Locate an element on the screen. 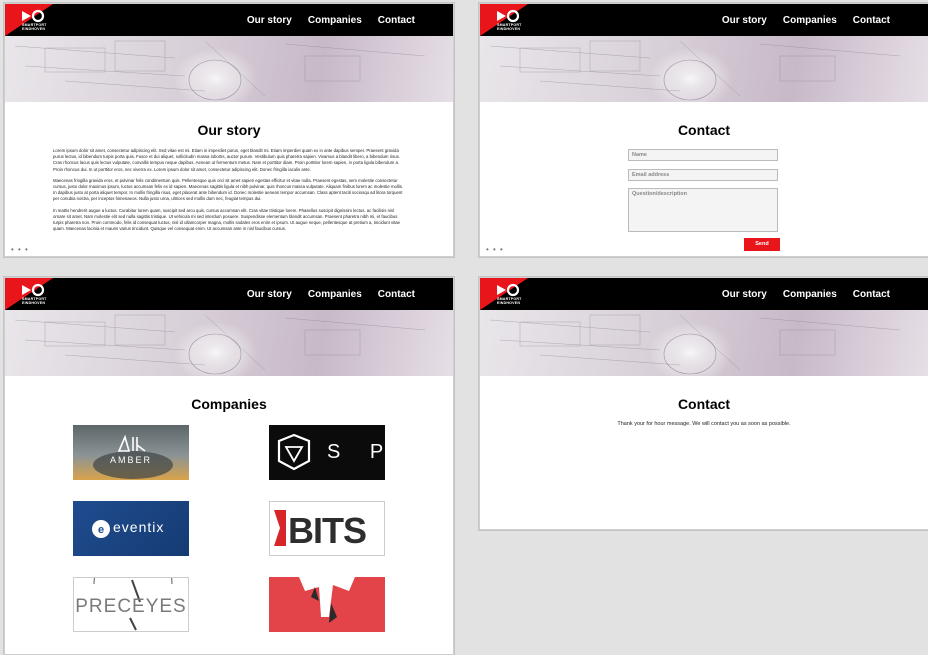  company-logo-eventix: e eventix is located at coordinates (131, 528).